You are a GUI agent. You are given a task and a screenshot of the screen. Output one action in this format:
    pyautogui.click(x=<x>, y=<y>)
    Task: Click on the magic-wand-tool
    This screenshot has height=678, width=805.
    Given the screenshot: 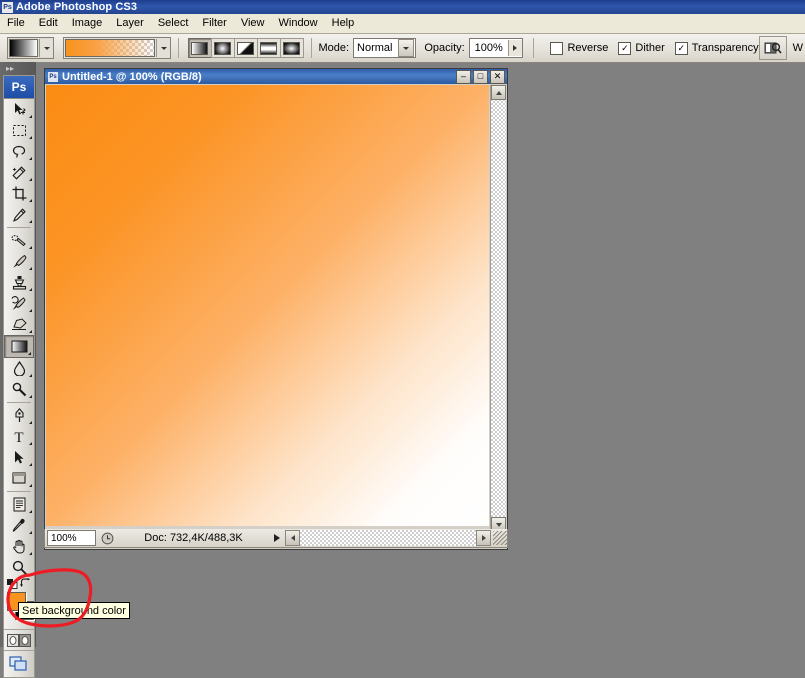 What is the action you would take?
    pyautogui.click(x=19, y=172)
    